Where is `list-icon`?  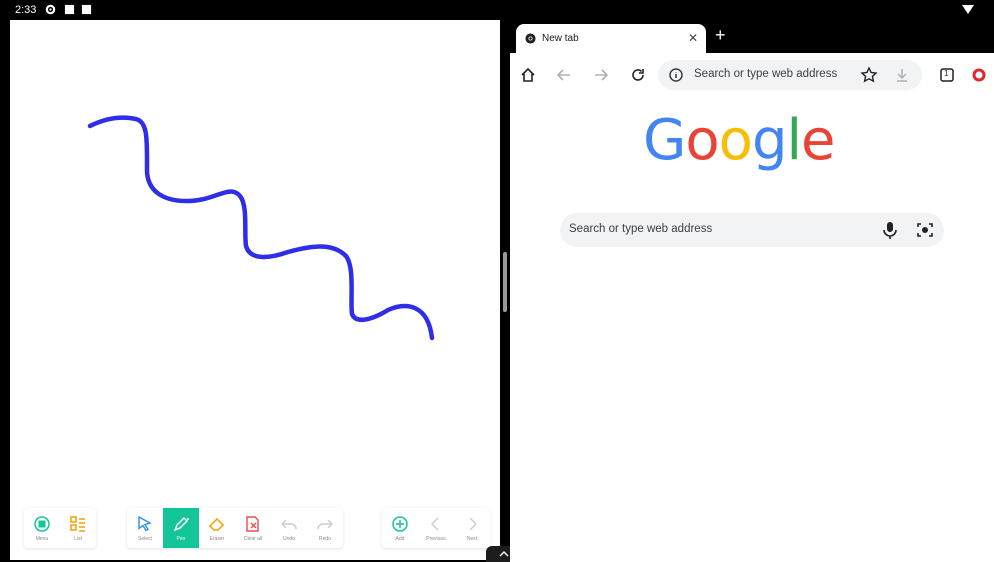
list-icon is located at coordinates (77, 523).